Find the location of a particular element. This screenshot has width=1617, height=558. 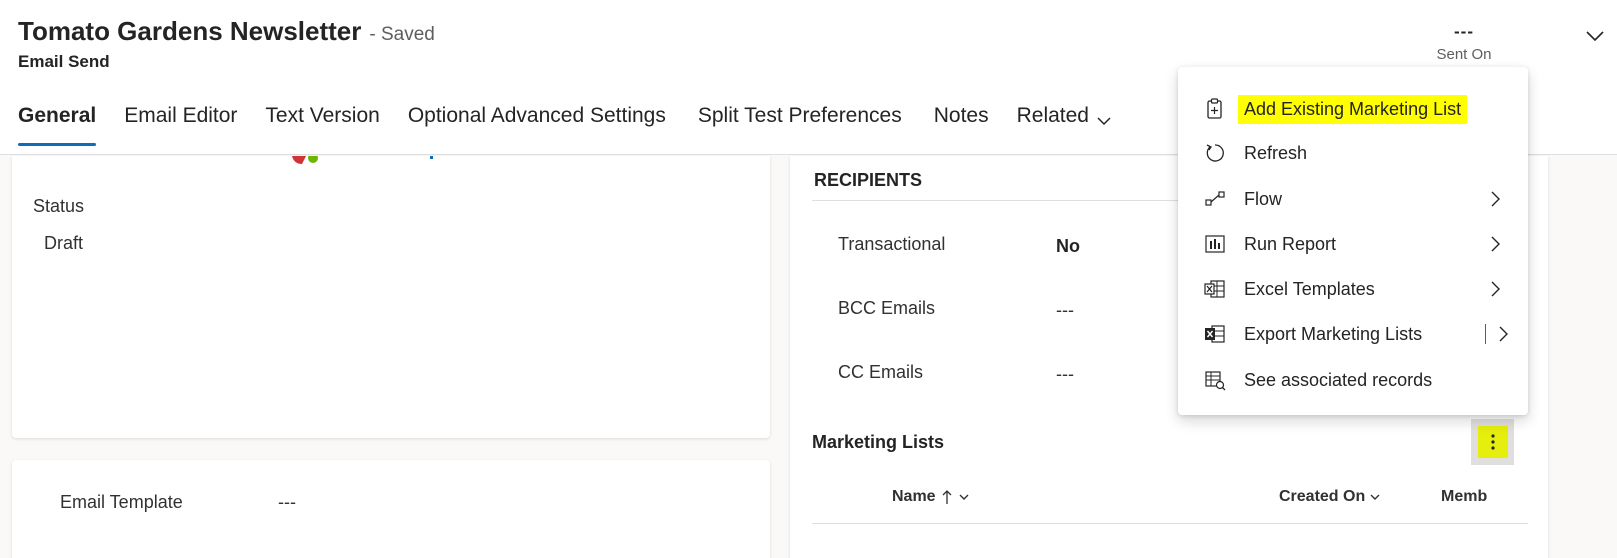

more-vertical-icon is located at coordinates (1492, 442).